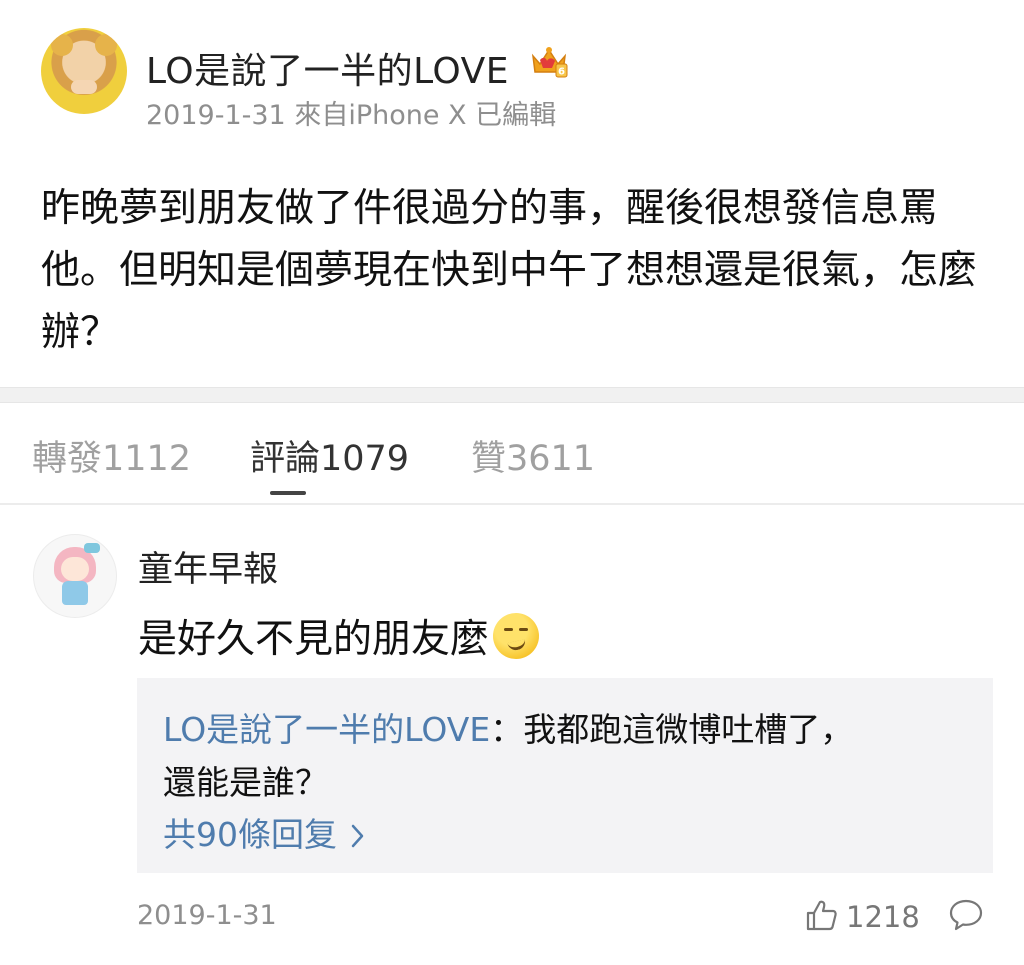  I want to click on post-meta: 2019-1-31 來自iPhone X 已編輯, so click(351, 115).